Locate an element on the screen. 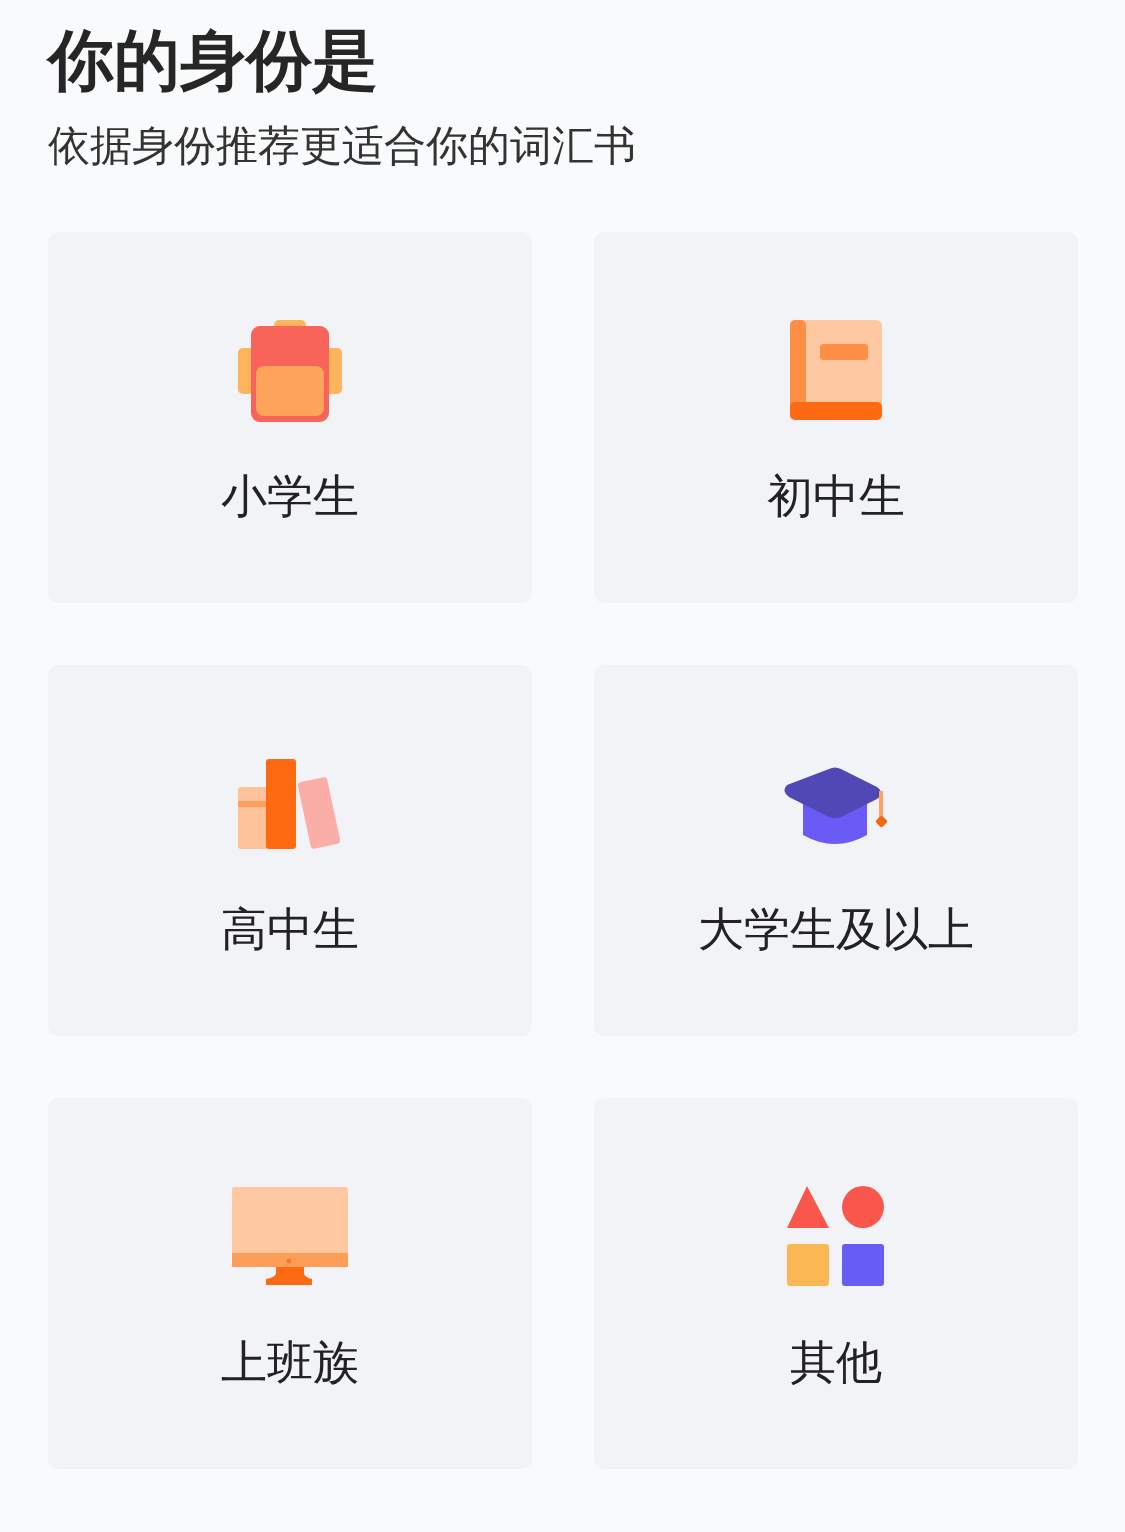 Image resolution: width=1125 pixels, height=1532 pixels. identity-option: 高中生 is located at coordinates (290, 850).